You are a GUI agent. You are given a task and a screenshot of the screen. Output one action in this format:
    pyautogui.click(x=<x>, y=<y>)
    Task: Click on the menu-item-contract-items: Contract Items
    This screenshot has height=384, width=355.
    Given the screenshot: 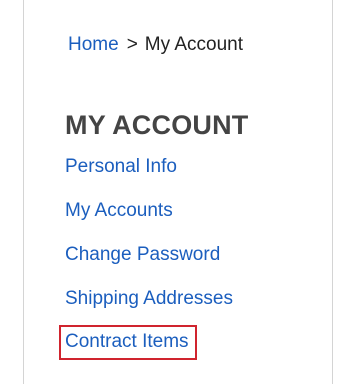 What is the action you would take?
    pyautogui.click(x=146, y=349)
    